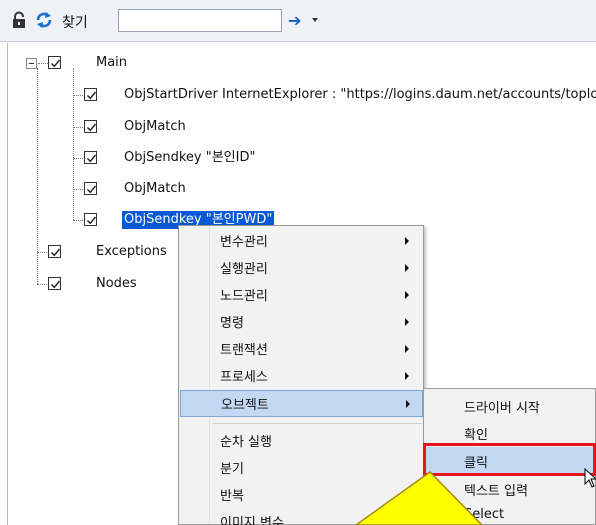 This screenshot has width=596, height=525. Describe the element at coordinates (301, 440) in the screenshot. I see `menu-item-sequential: 순차 실행` at that location.